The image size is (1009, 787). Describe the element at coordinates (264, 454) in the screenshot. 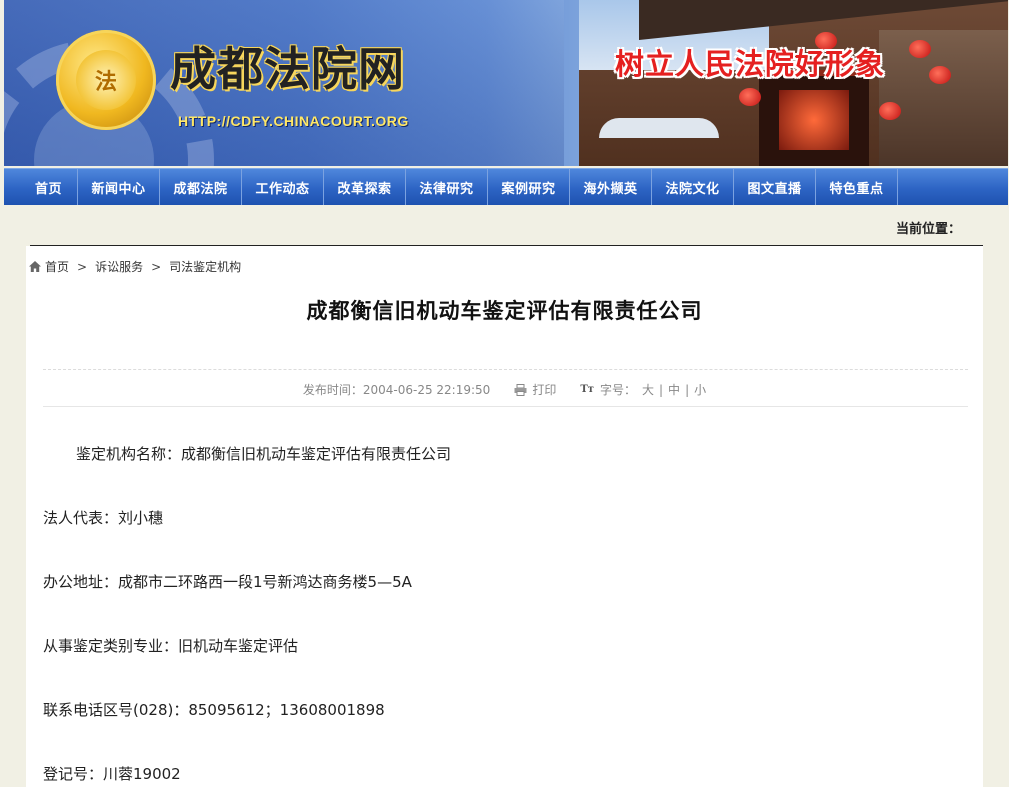

I see `institution-name: 鉴定机构名称：成都衡信旧机动车鉴定评估有限责任公司` at that location.